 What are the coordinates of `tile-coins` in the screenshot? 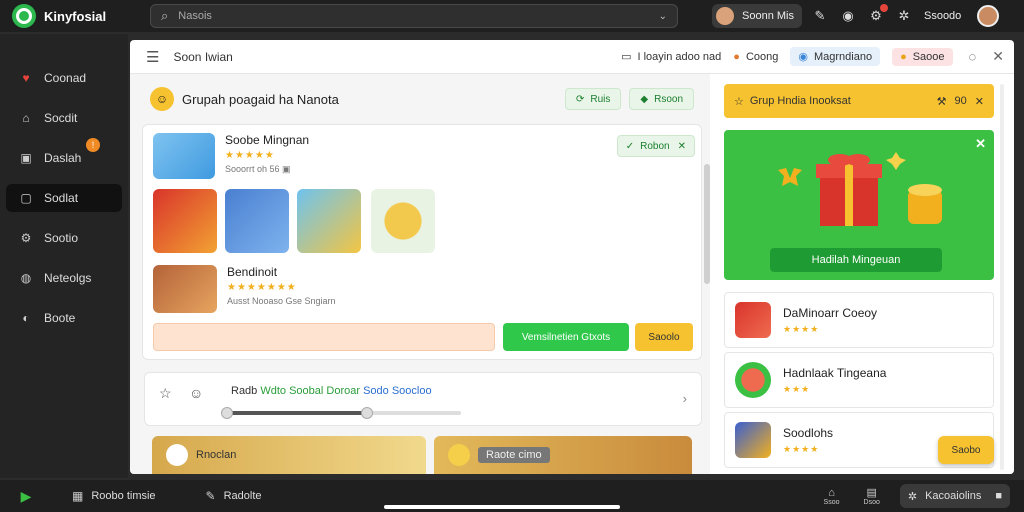 It's located at (329, 221).